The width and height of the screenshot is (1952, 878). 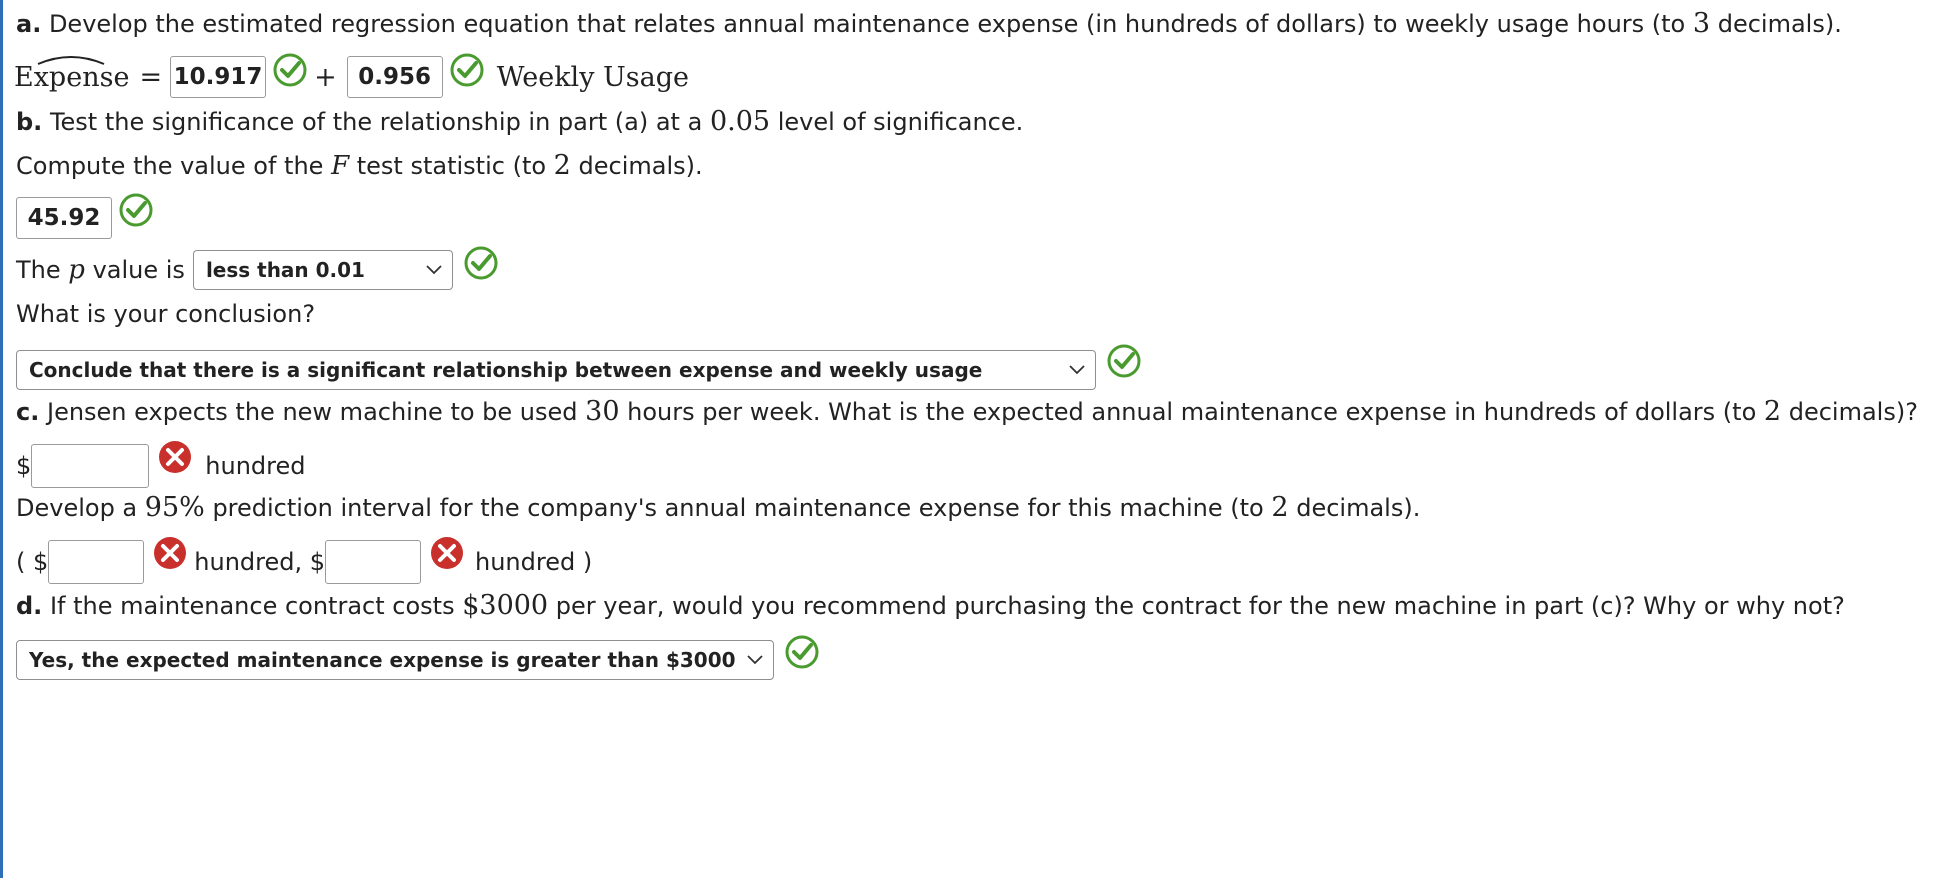 What do you see at coordinates (740, 121) in the screenshot?
I see `alpha-value: 0.05` at bounding box center [740, 121].